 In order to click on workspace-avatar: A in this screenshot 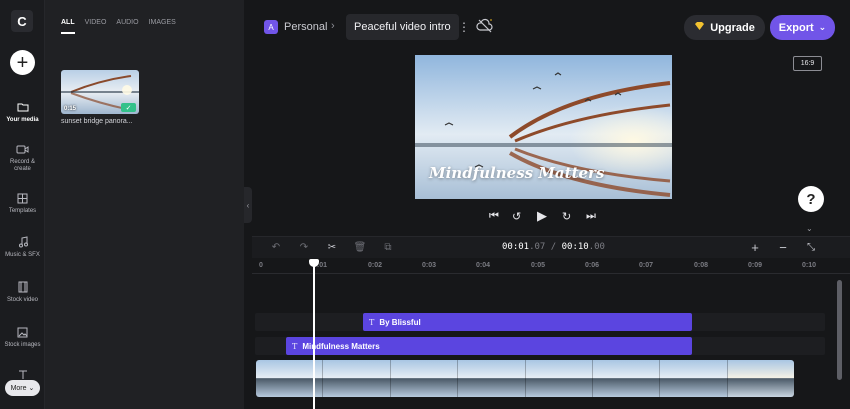, I will do `click(271, 27)`.